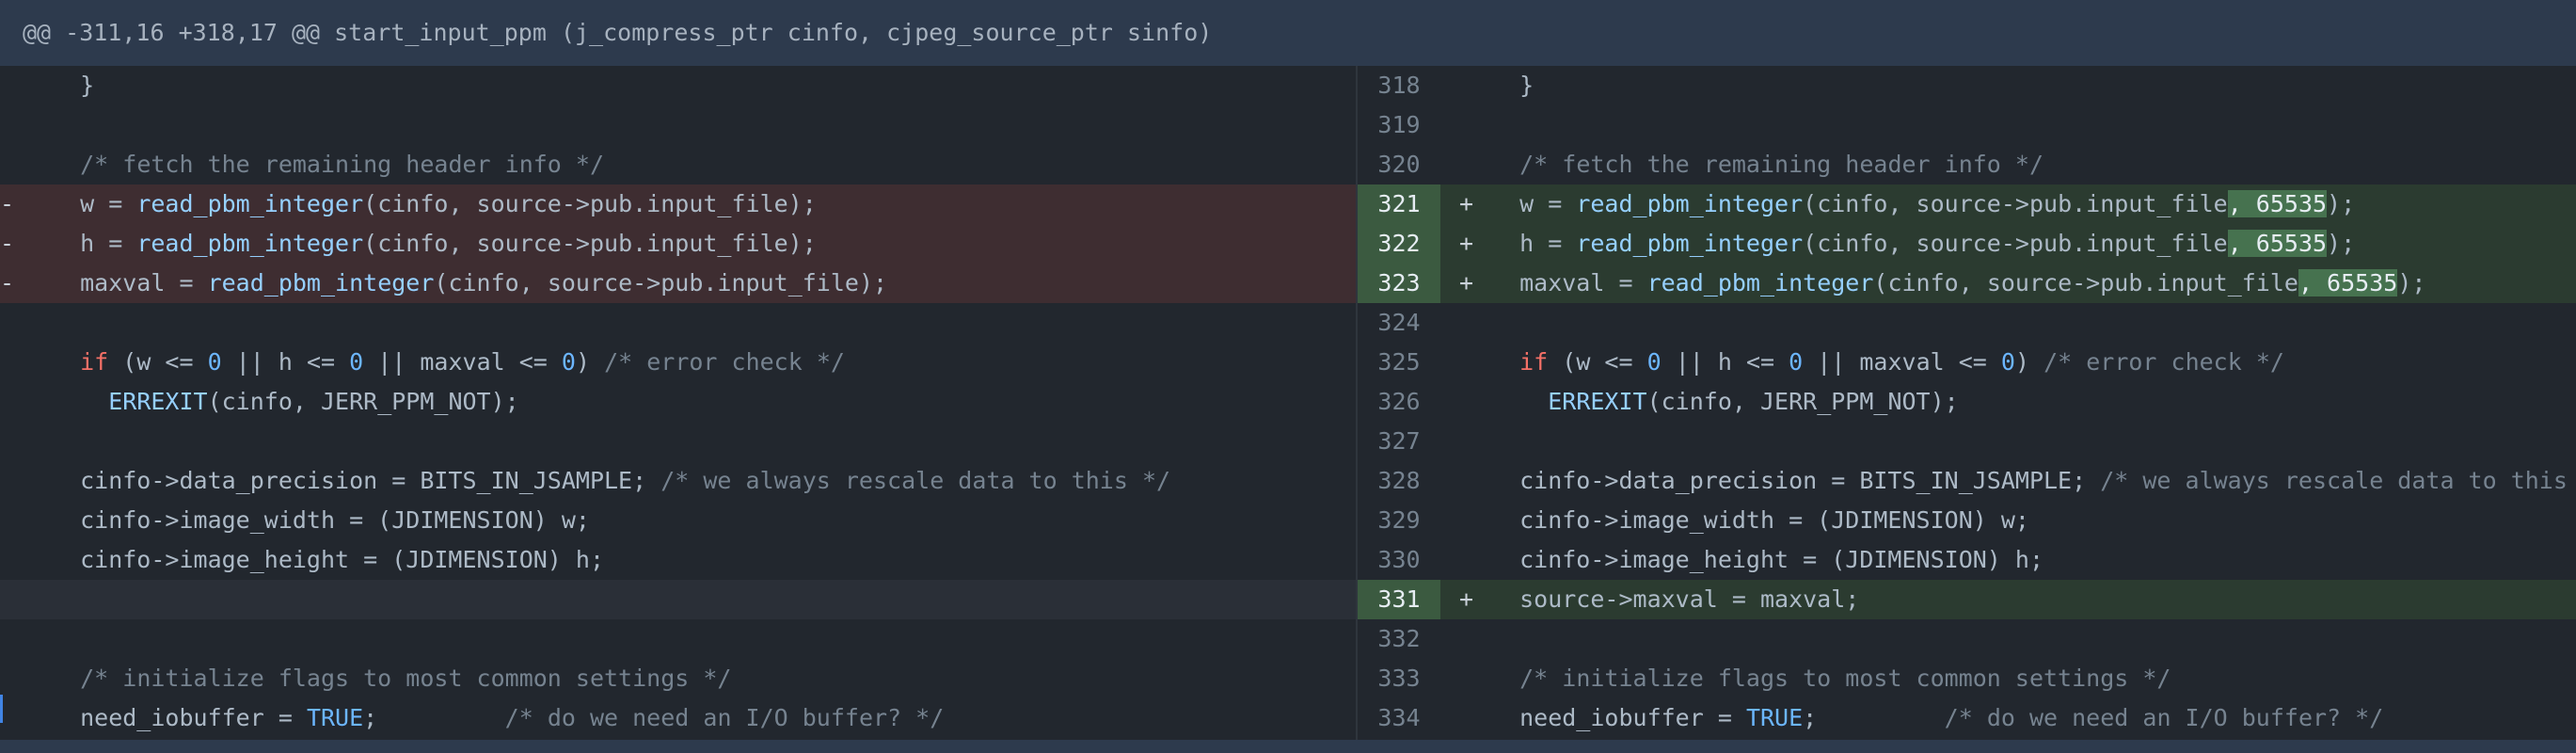 The image size is (2576, 753). I want to click on right-diff-line: 326 ERREXIT(cinfo, JERR_PPM_NOT);, so click(1967, 402).